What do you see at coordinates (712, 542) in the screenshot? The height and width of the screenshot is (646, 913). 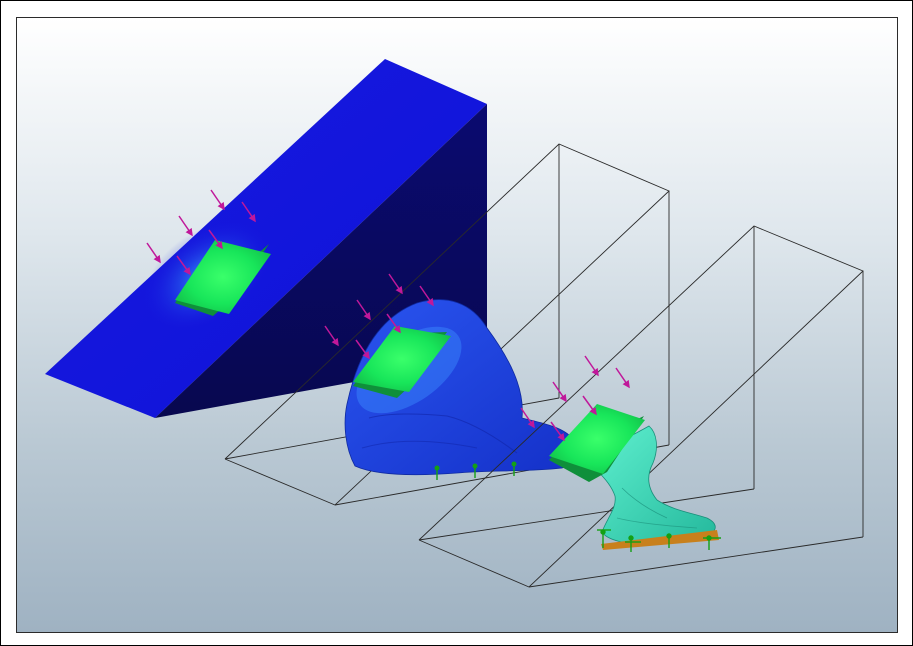 I see `support-constraint-icon` at bounding box center [712, 542].